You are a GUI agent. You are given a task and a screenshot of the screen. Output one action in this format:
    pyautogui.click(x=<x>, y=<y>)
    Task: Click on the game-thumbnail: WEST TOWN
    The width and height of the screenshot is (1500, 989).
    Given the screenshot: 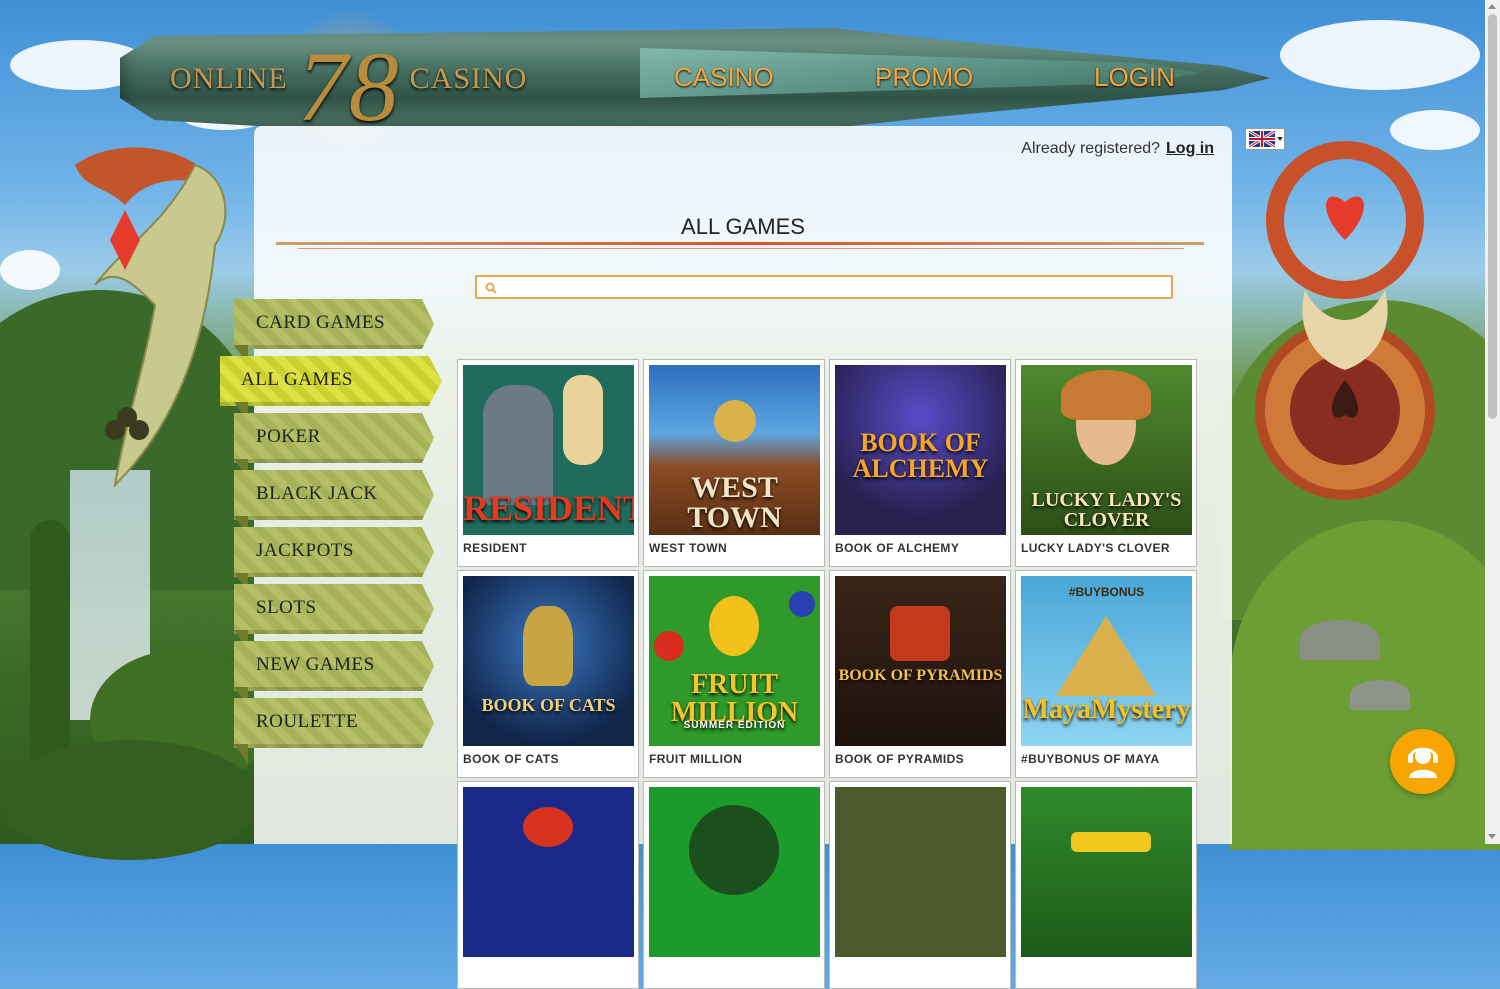 What is the action you would take?
    pyautogui.click(x=734, y=450)
    